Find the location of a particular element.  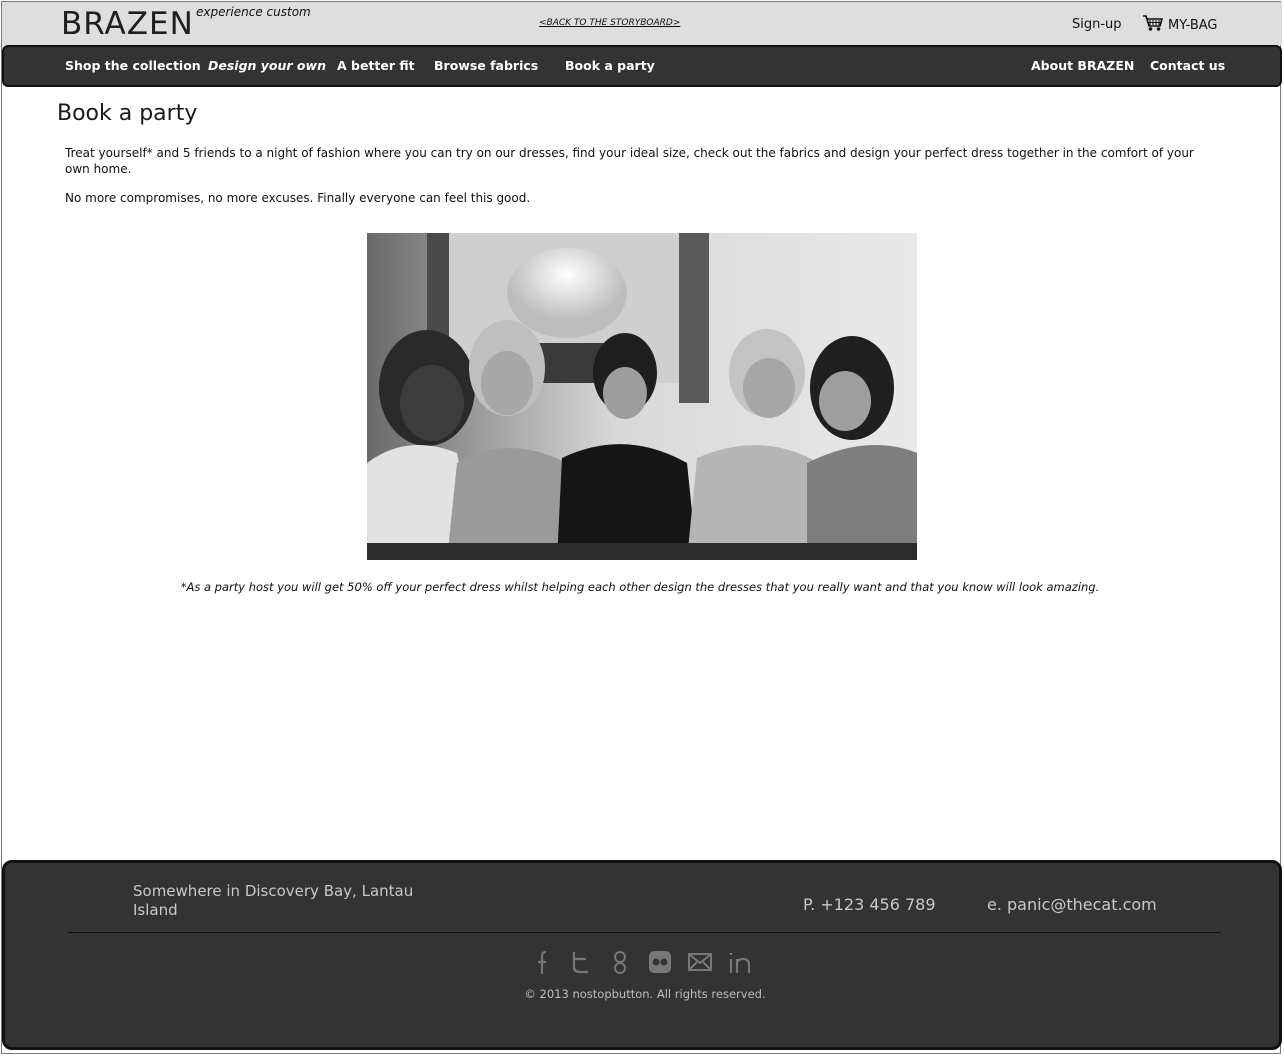

google-icon is located at coordinates (620, 962).